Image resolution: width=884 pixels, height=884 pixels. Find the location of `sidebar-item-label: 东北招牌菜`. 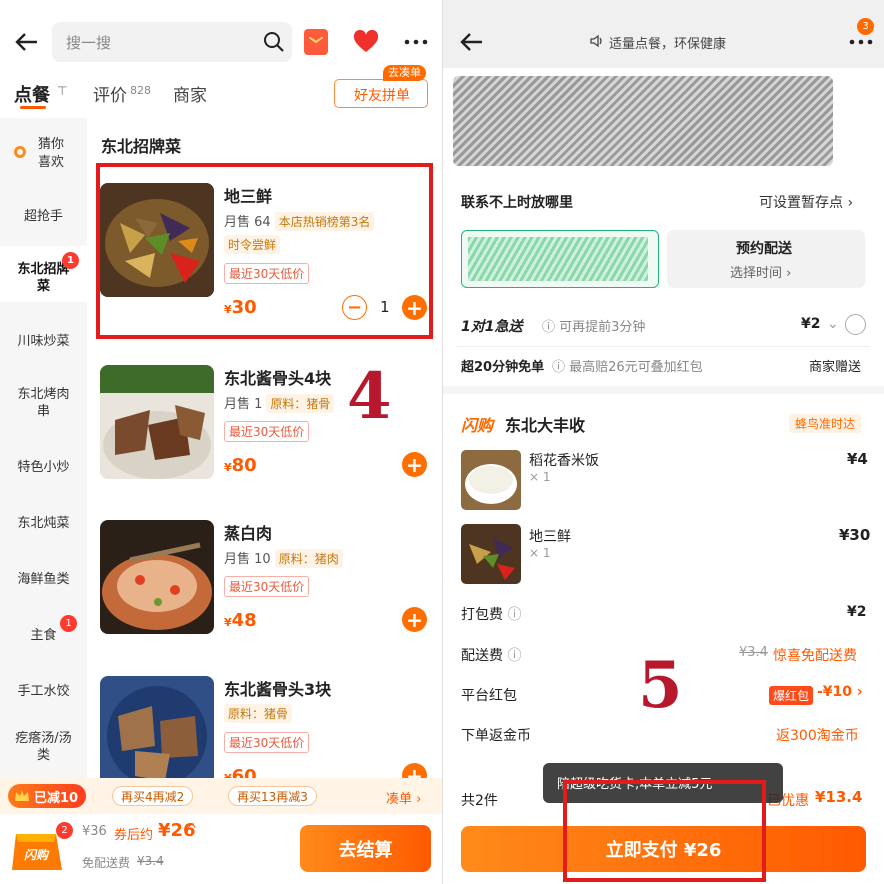

sidebar-item-label: 东北招牌菜 is located at coordinates (43, 278).